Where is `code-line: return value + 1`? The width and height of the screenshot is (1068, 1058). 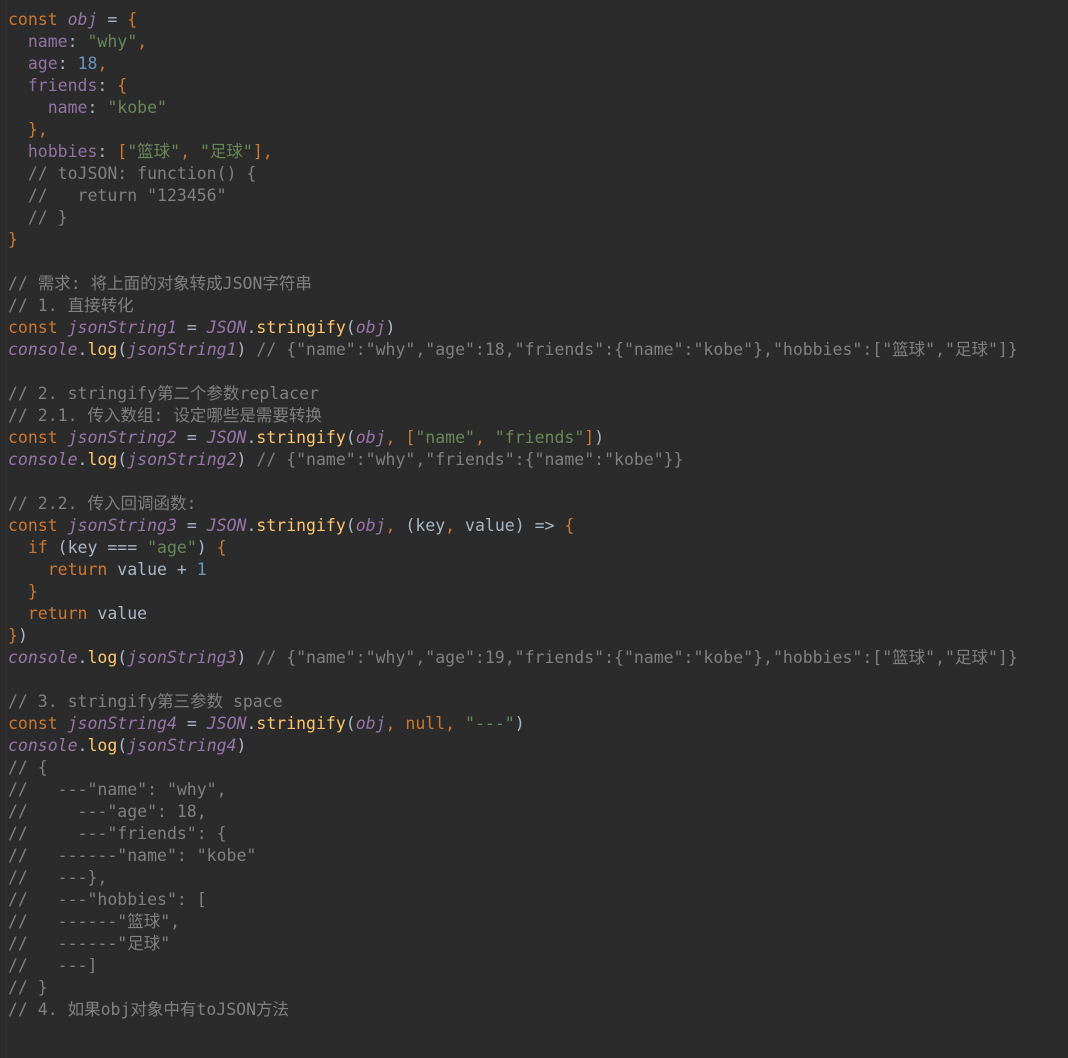
code-line: return value + 1 is located at coordinates (538, 570).